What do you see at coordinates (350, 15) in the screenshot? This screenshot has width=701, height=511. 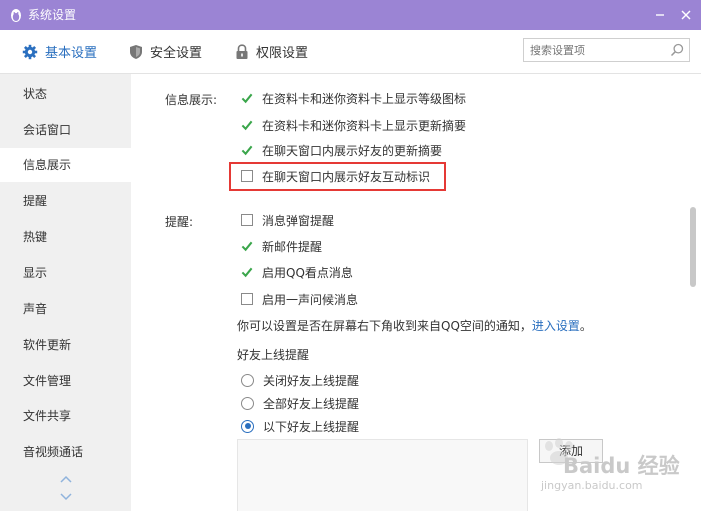 I see `title-bar: 系统设置` at bounding box center [350, 15].